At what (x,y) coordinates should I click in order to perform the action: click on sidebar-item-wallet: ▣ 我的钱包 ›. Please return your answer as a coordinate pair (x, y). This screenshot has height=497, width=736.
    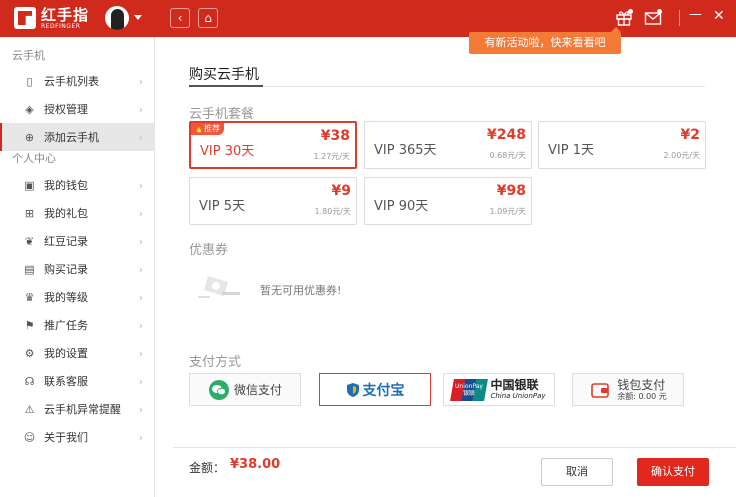
    Looking at the image, I should click on (77, 185).